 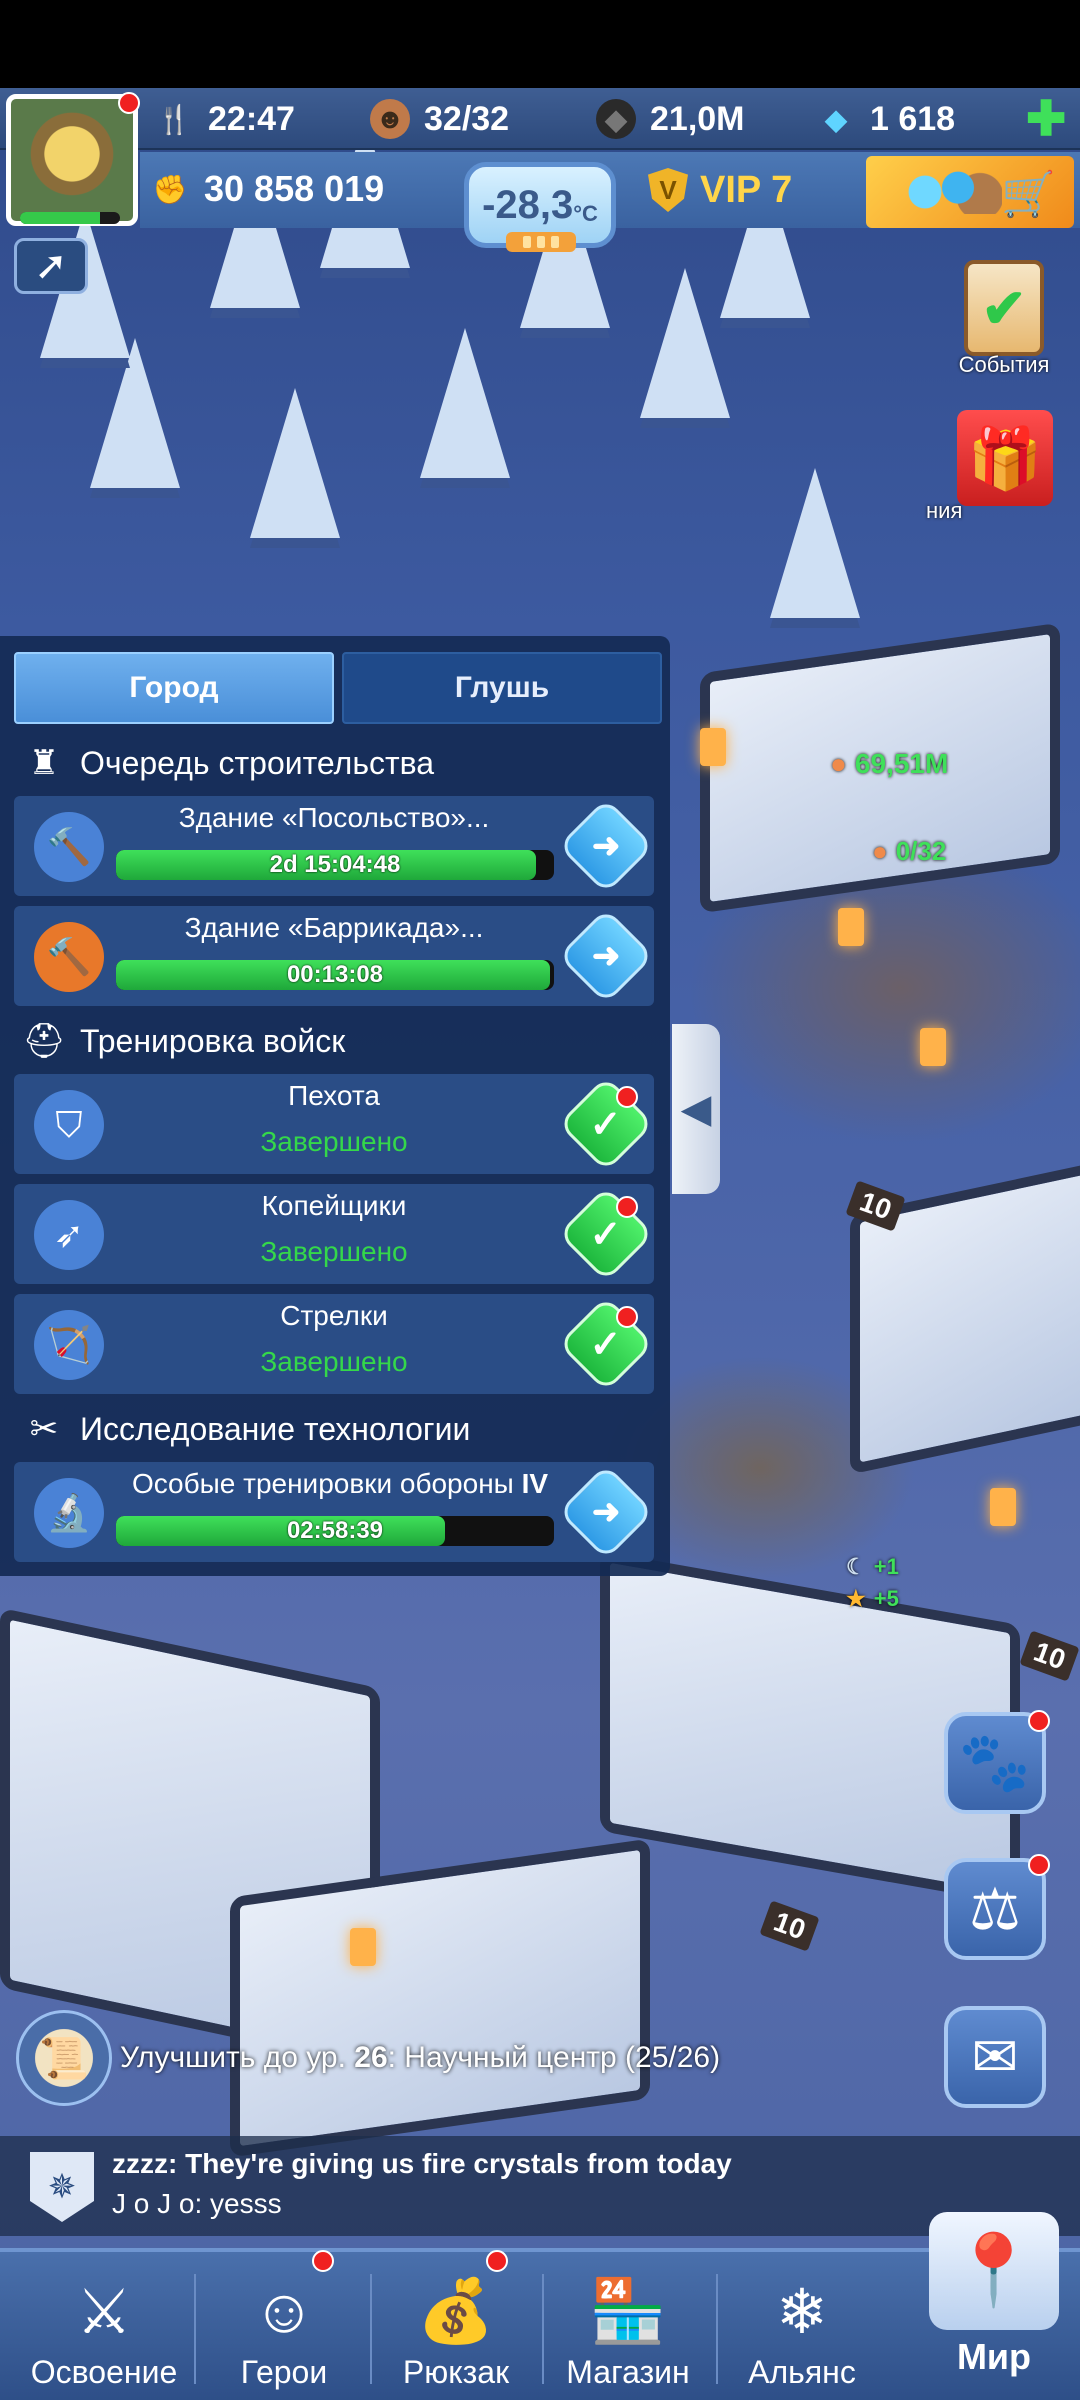 I want to click on map-pin-icon: 📍, so click(x=994, y=2271).